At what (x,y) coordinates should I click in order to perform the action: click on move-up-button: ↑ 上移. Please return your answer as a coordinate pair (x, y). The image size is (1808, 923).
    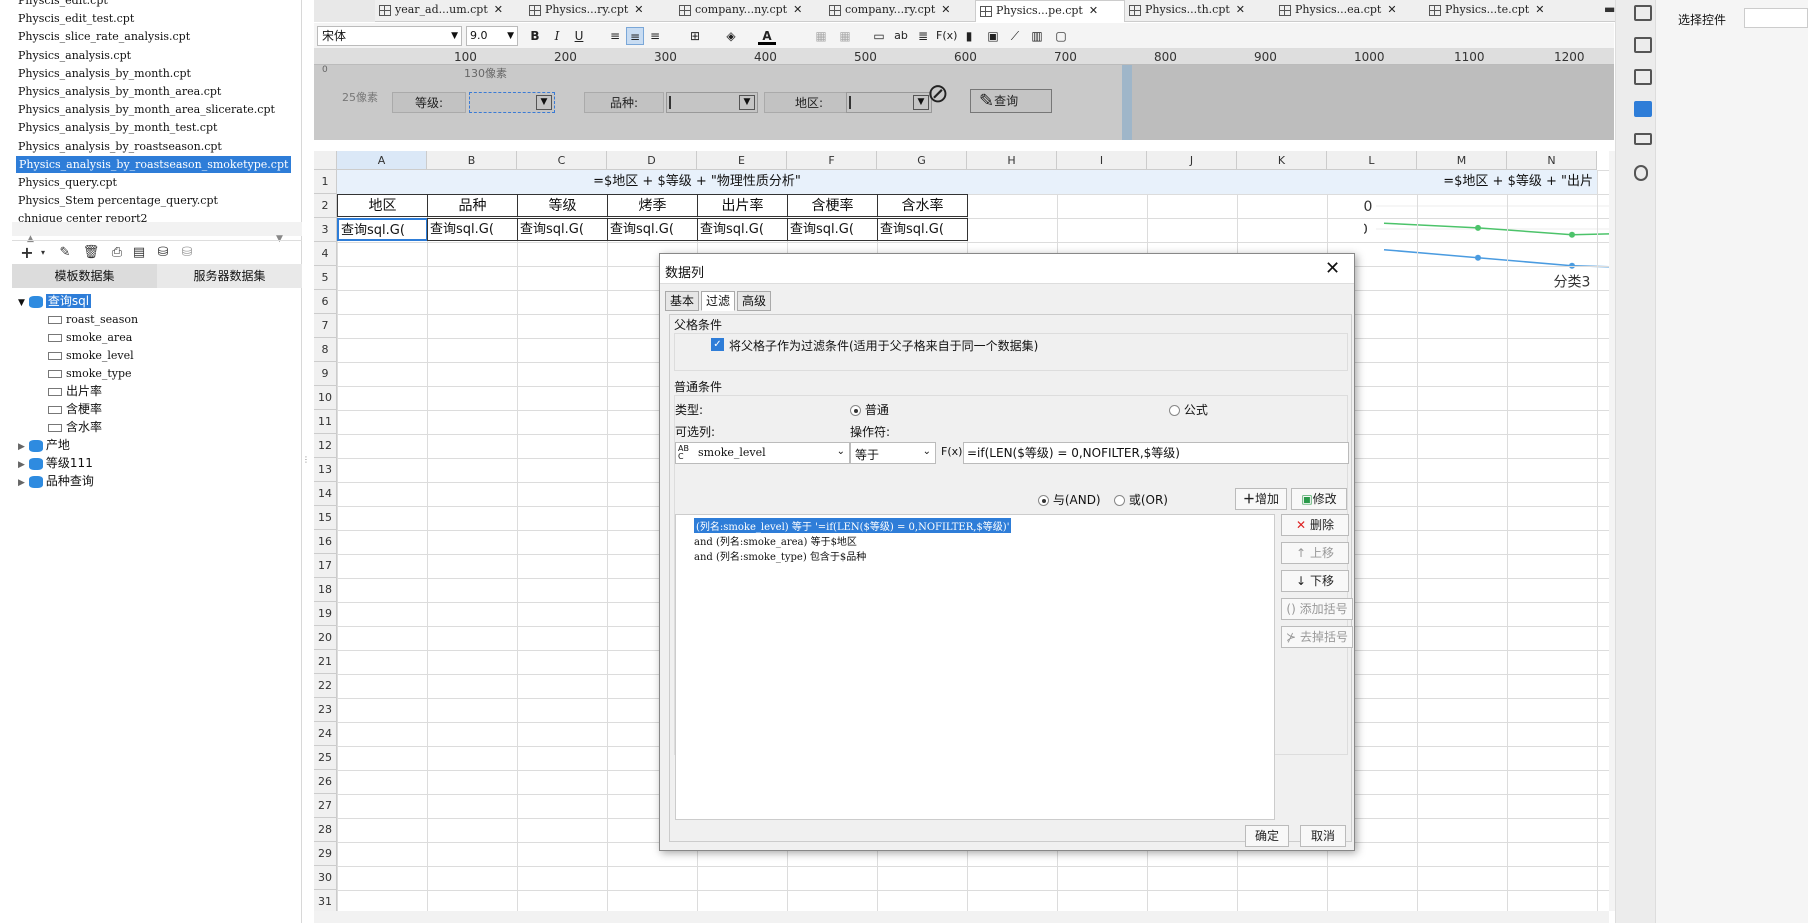
    Looking at the image, I should click on (1315, 553).